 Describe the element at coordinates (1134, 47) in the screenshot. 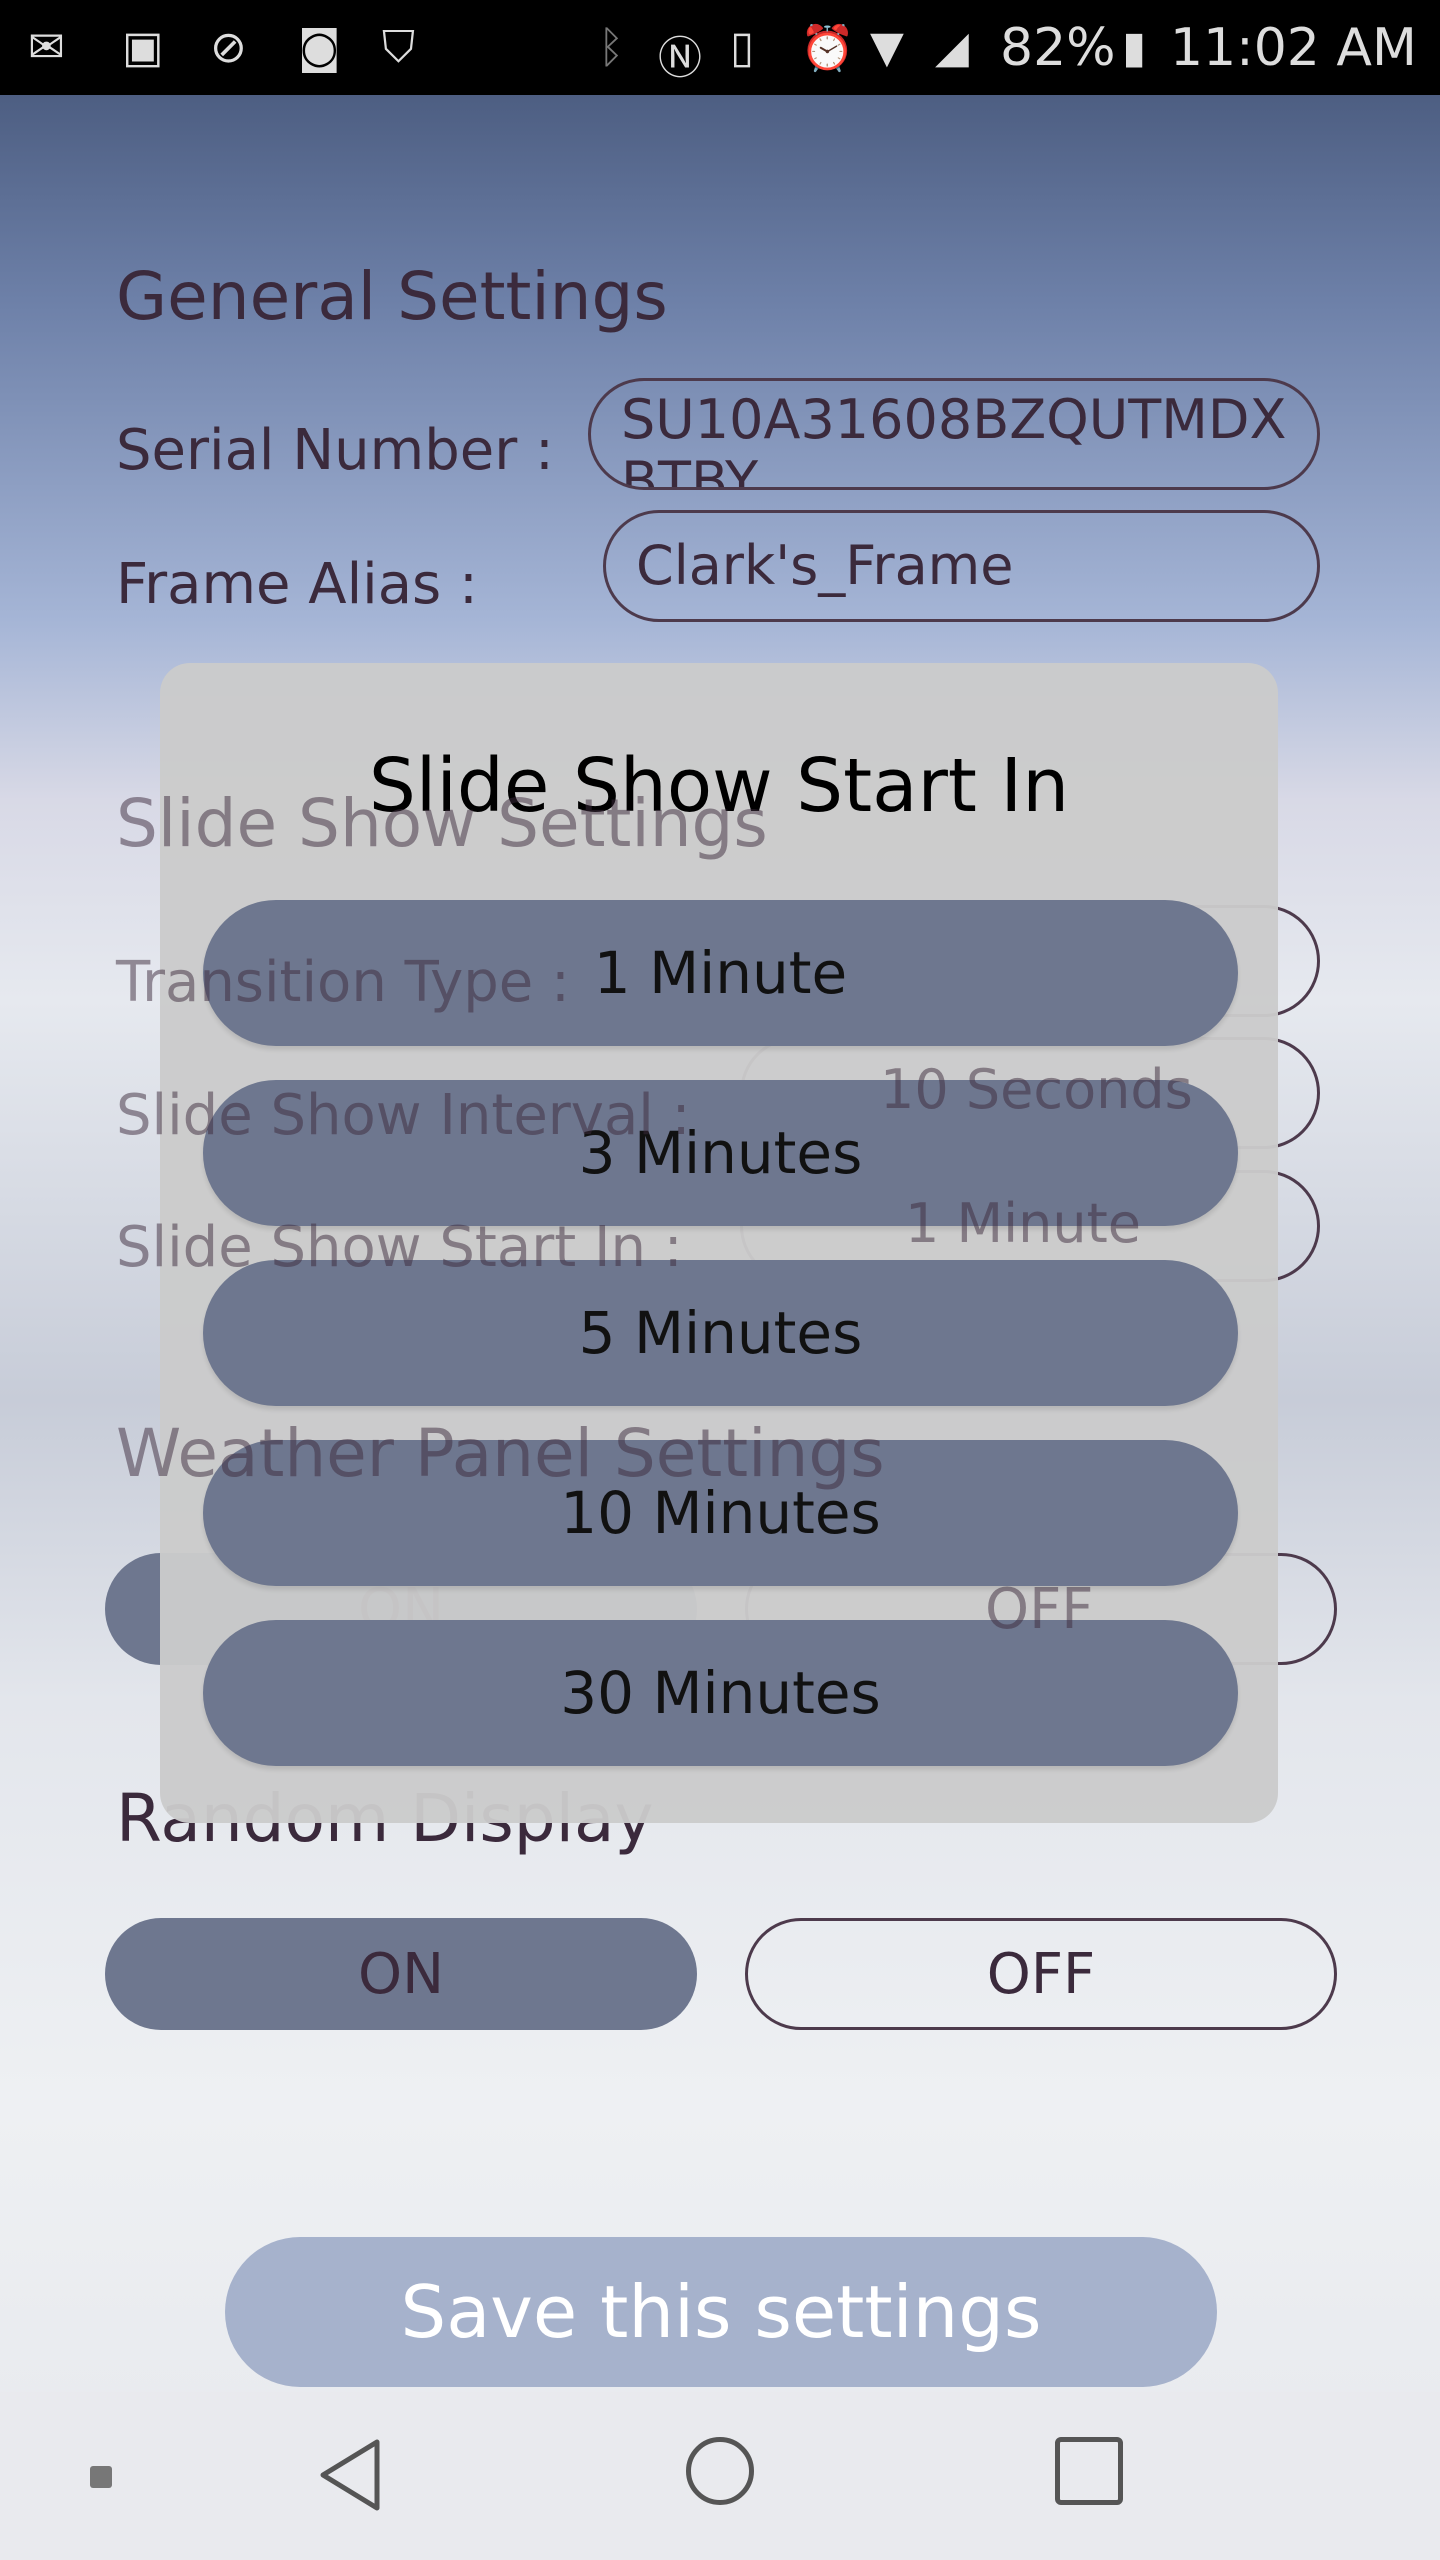

I see `battery-icon: ▮` at that location.